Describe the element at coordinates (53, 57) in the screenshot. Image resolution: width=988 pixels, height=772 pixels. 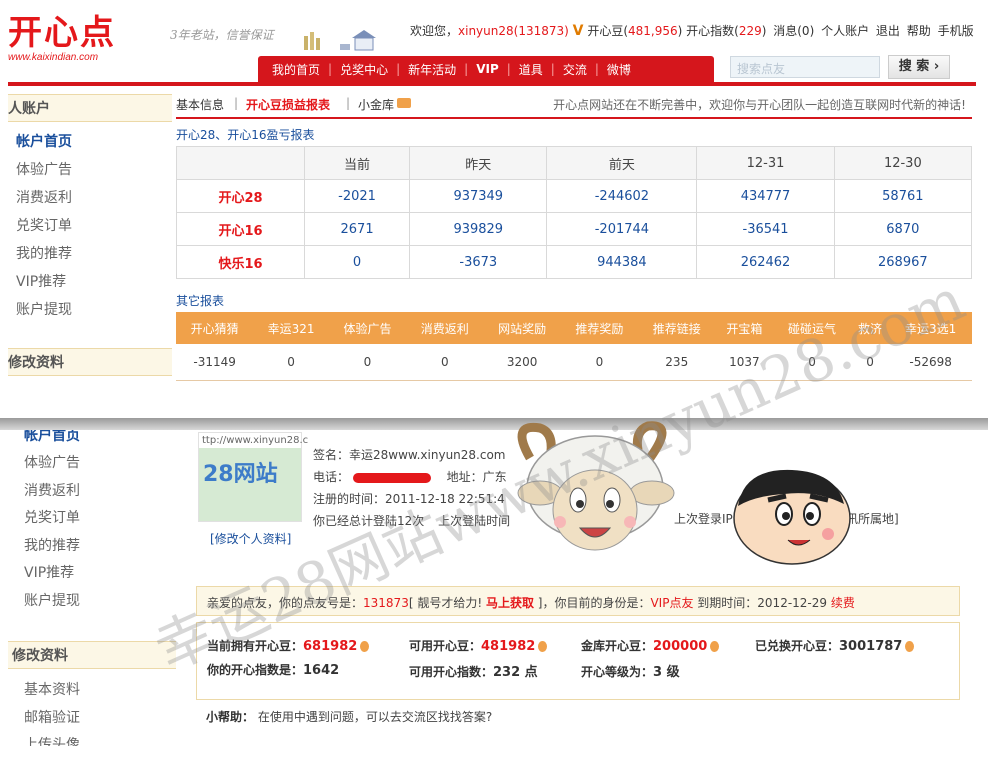
I see `logo-url: www.kaixindian.com` at that location.